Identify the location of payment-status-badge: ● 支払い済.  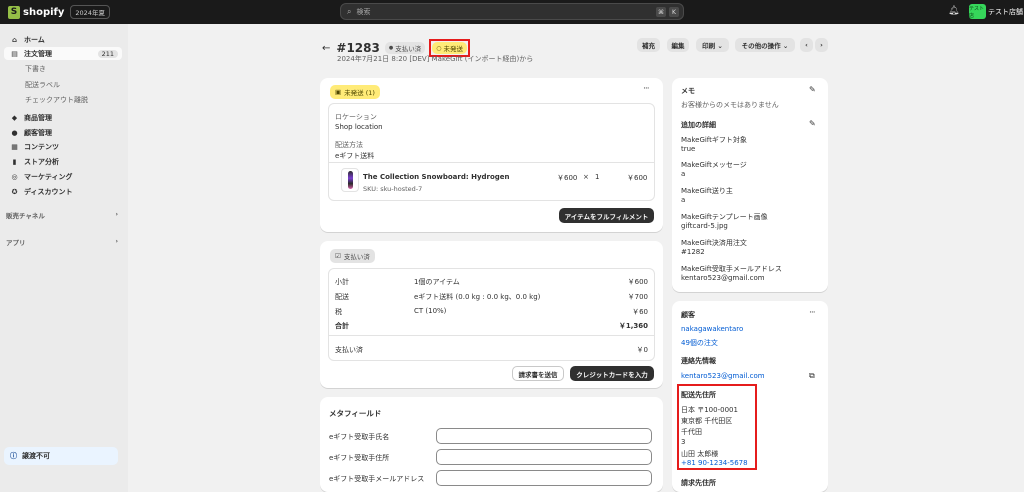
(405, 48).